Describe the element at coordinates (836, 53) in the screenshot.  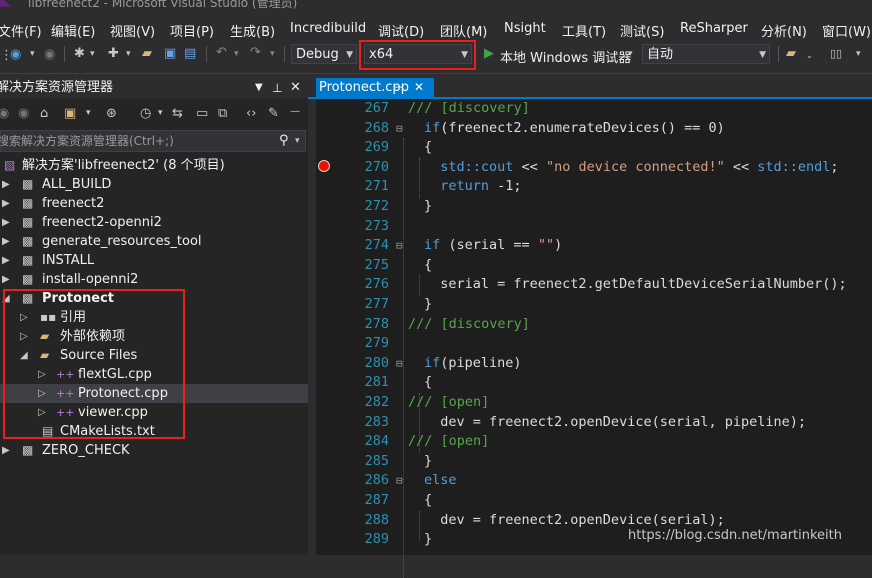
I see `layout-icon: ▯▯` at that location.